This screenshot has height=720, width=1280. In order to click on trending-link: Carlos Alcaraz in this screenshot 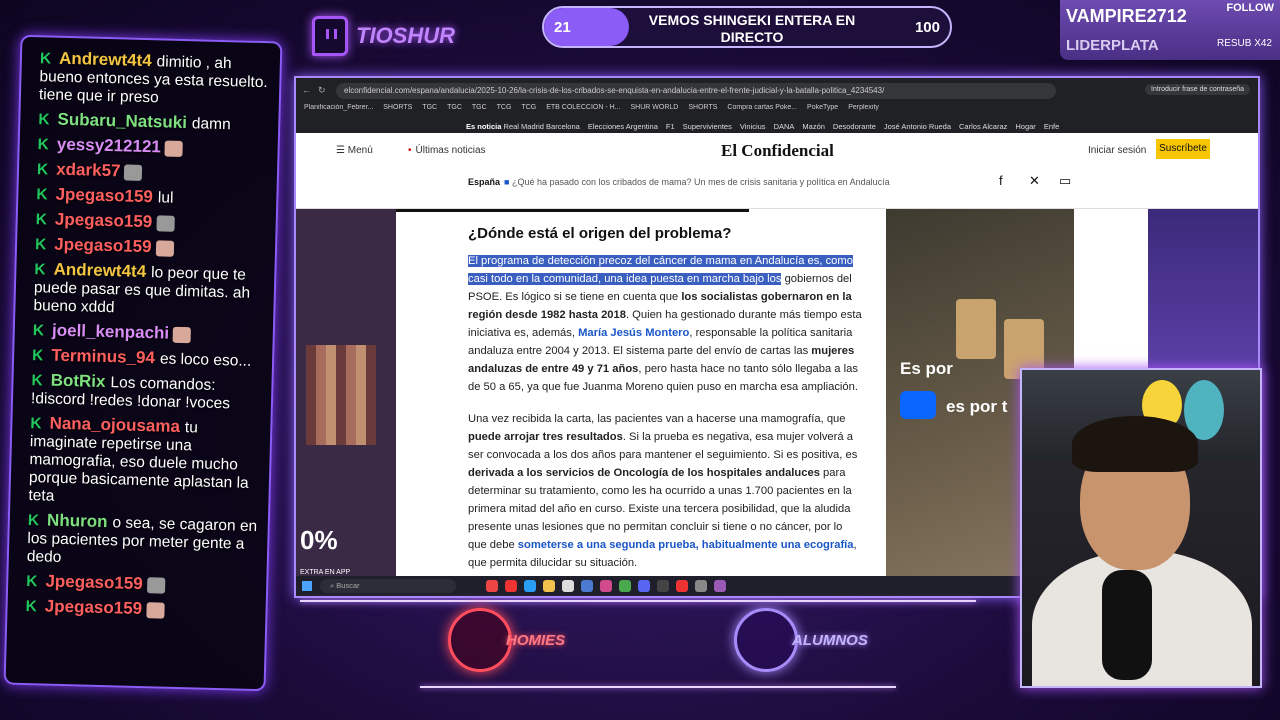, I will do `click(983, 126)`.